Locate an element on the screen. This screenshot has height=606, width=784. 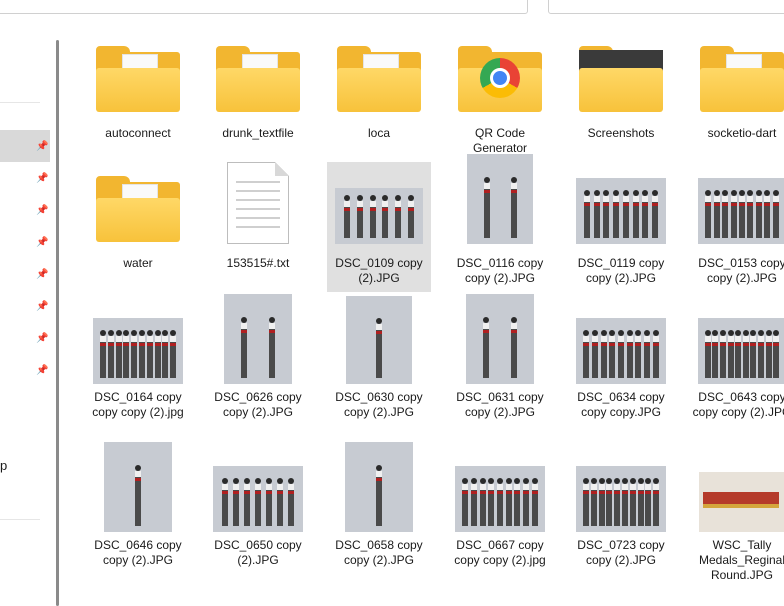
file-item: DSC_0723 copy copy (2).JPG is located at coordinates (621, 520).